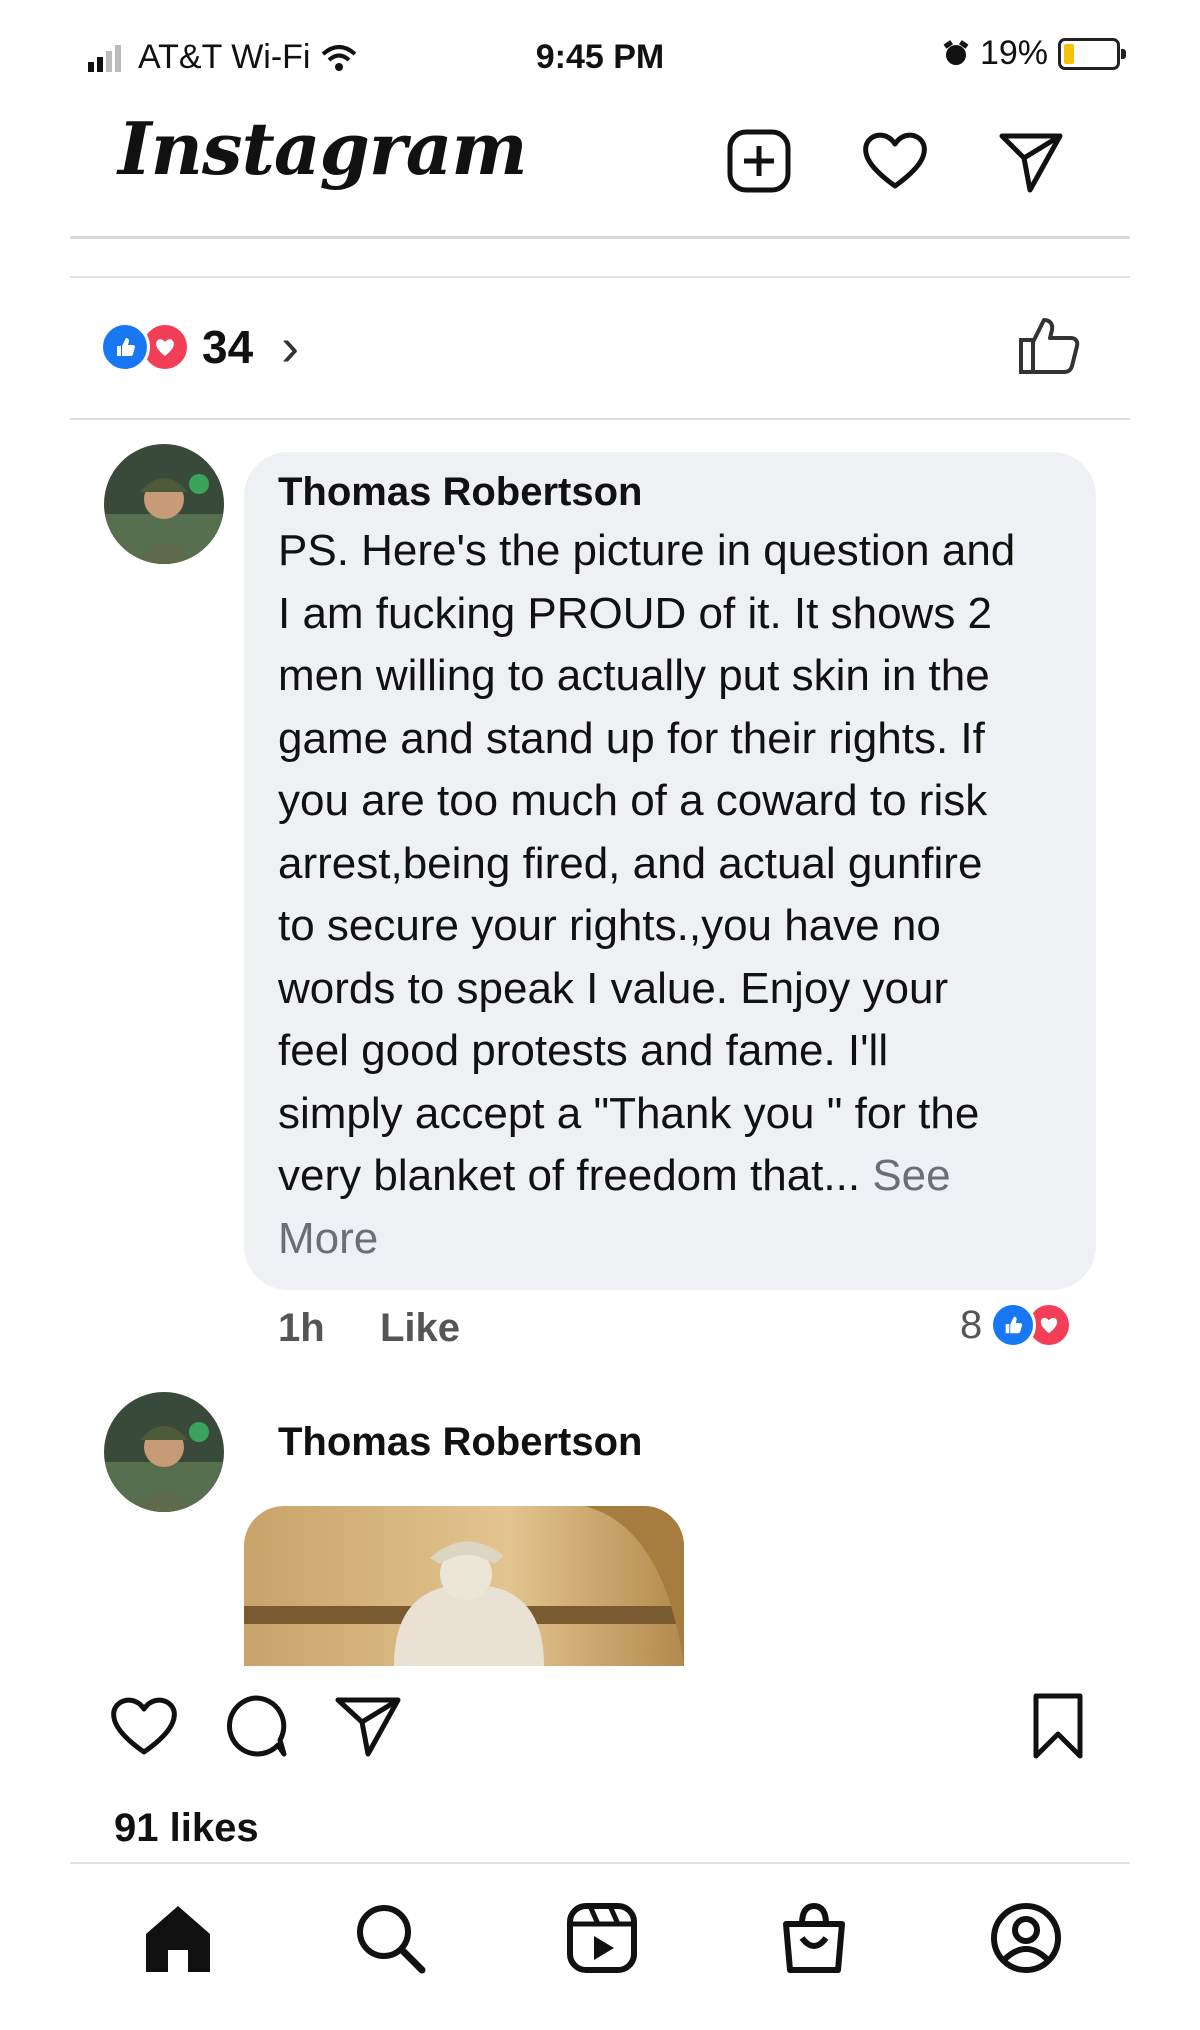  I want to click on thumbs-up-icon, so click(1049, 345).